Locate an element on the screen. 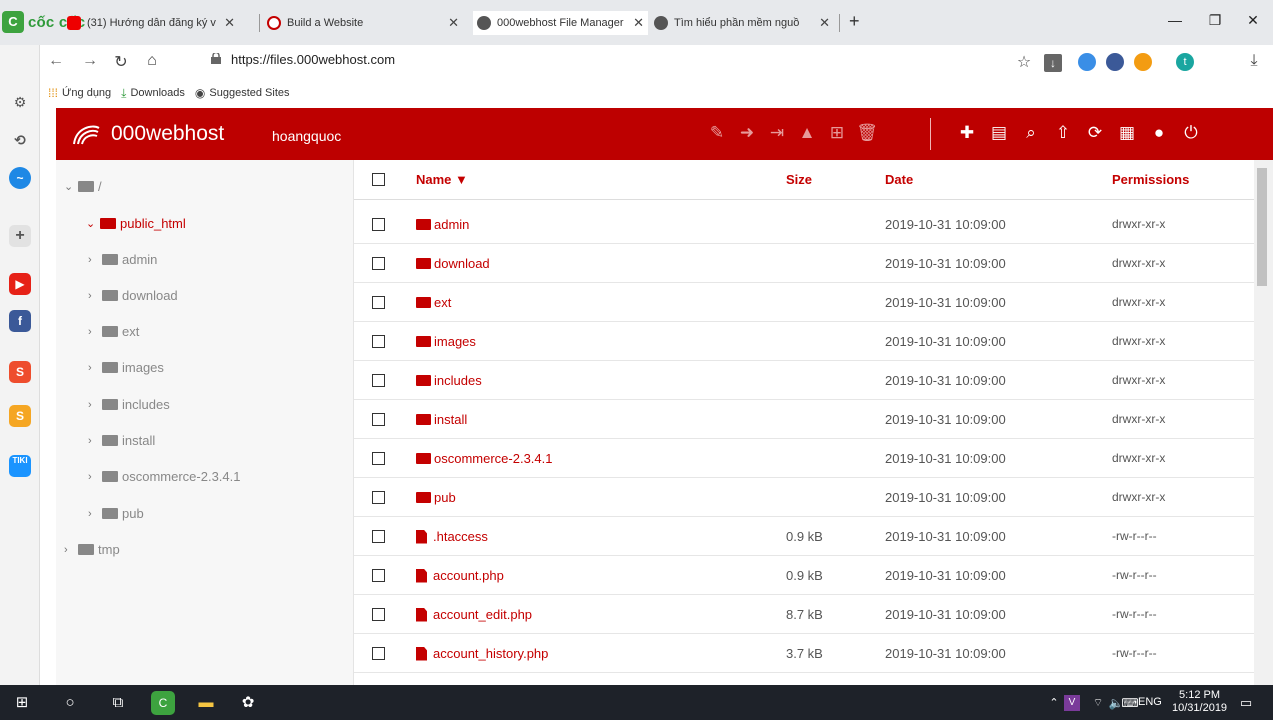 The image size is (1273, 720). table-row: pub 2019-10-31 10:09:00 drwxr-xr-x is located at coordinates (804, 497).